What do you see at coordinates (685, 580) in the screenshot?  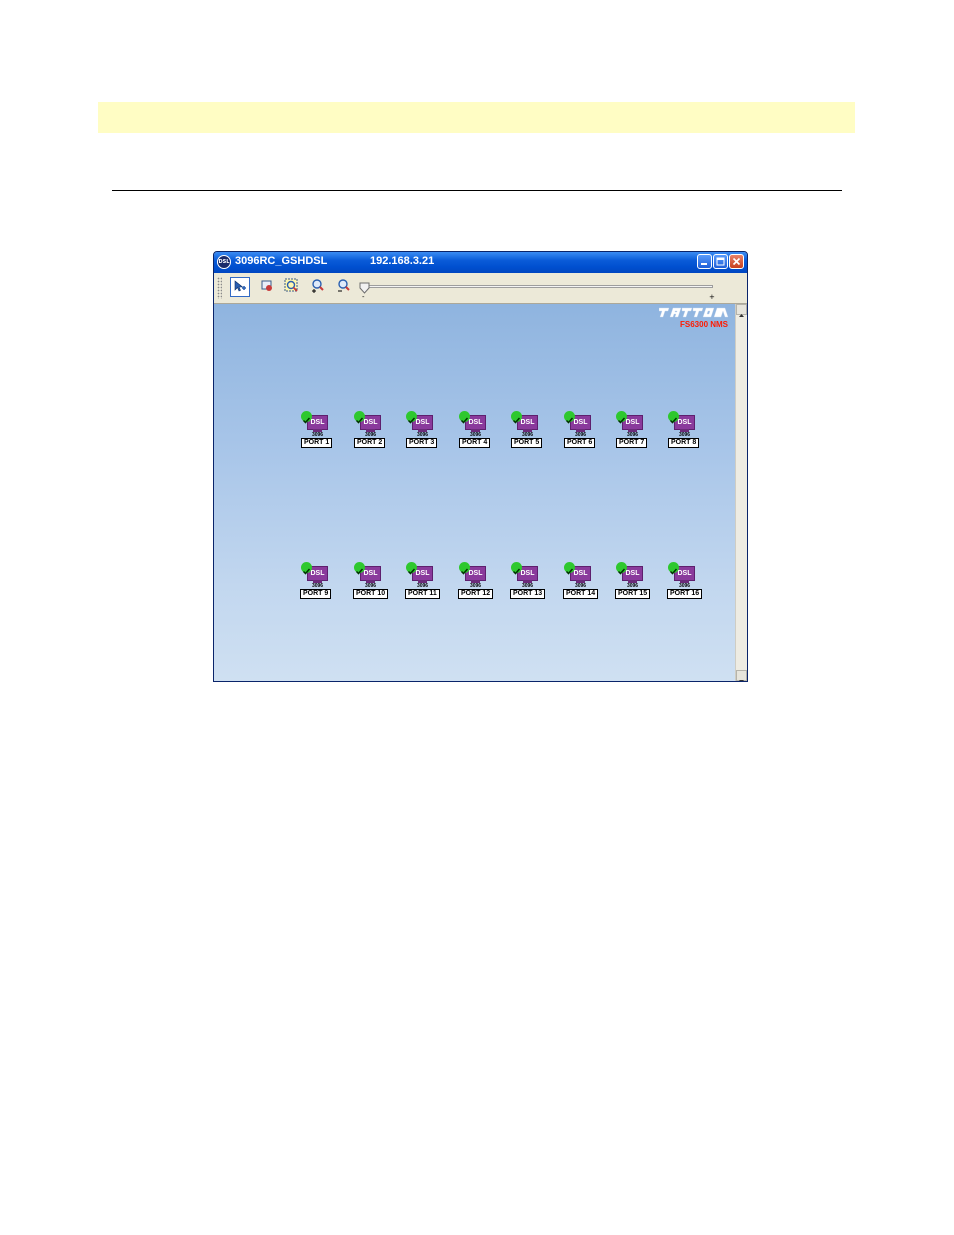 I see `port-node: DSL 3096 PORT 16` at bounding box center [685, 580].